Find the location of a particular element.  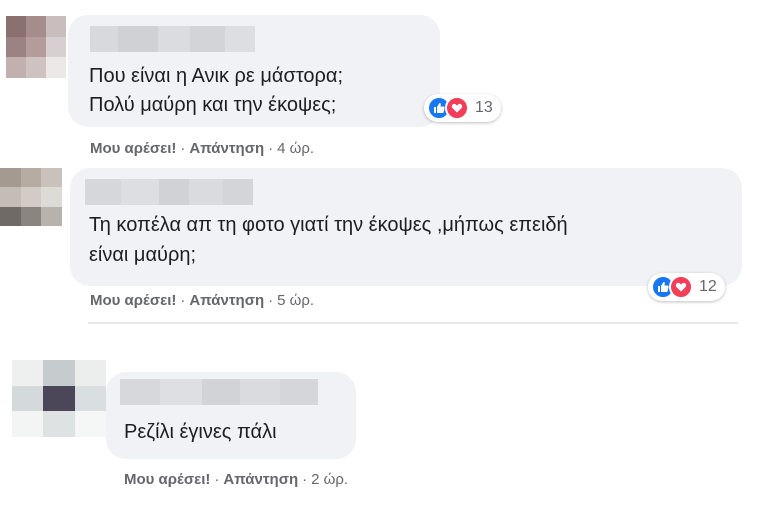

reactions-summary: 12 is located at coordinates (686, 287).